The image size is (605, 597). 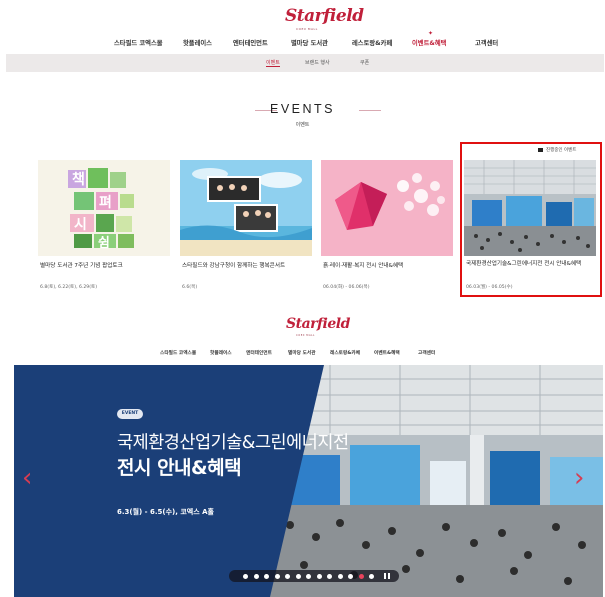 I want to click on event-card-welfare: 흙·레이·재활·복지 전시 안내&혜택 06.04(화) - 06.06(목), so click(x=387, y=228).